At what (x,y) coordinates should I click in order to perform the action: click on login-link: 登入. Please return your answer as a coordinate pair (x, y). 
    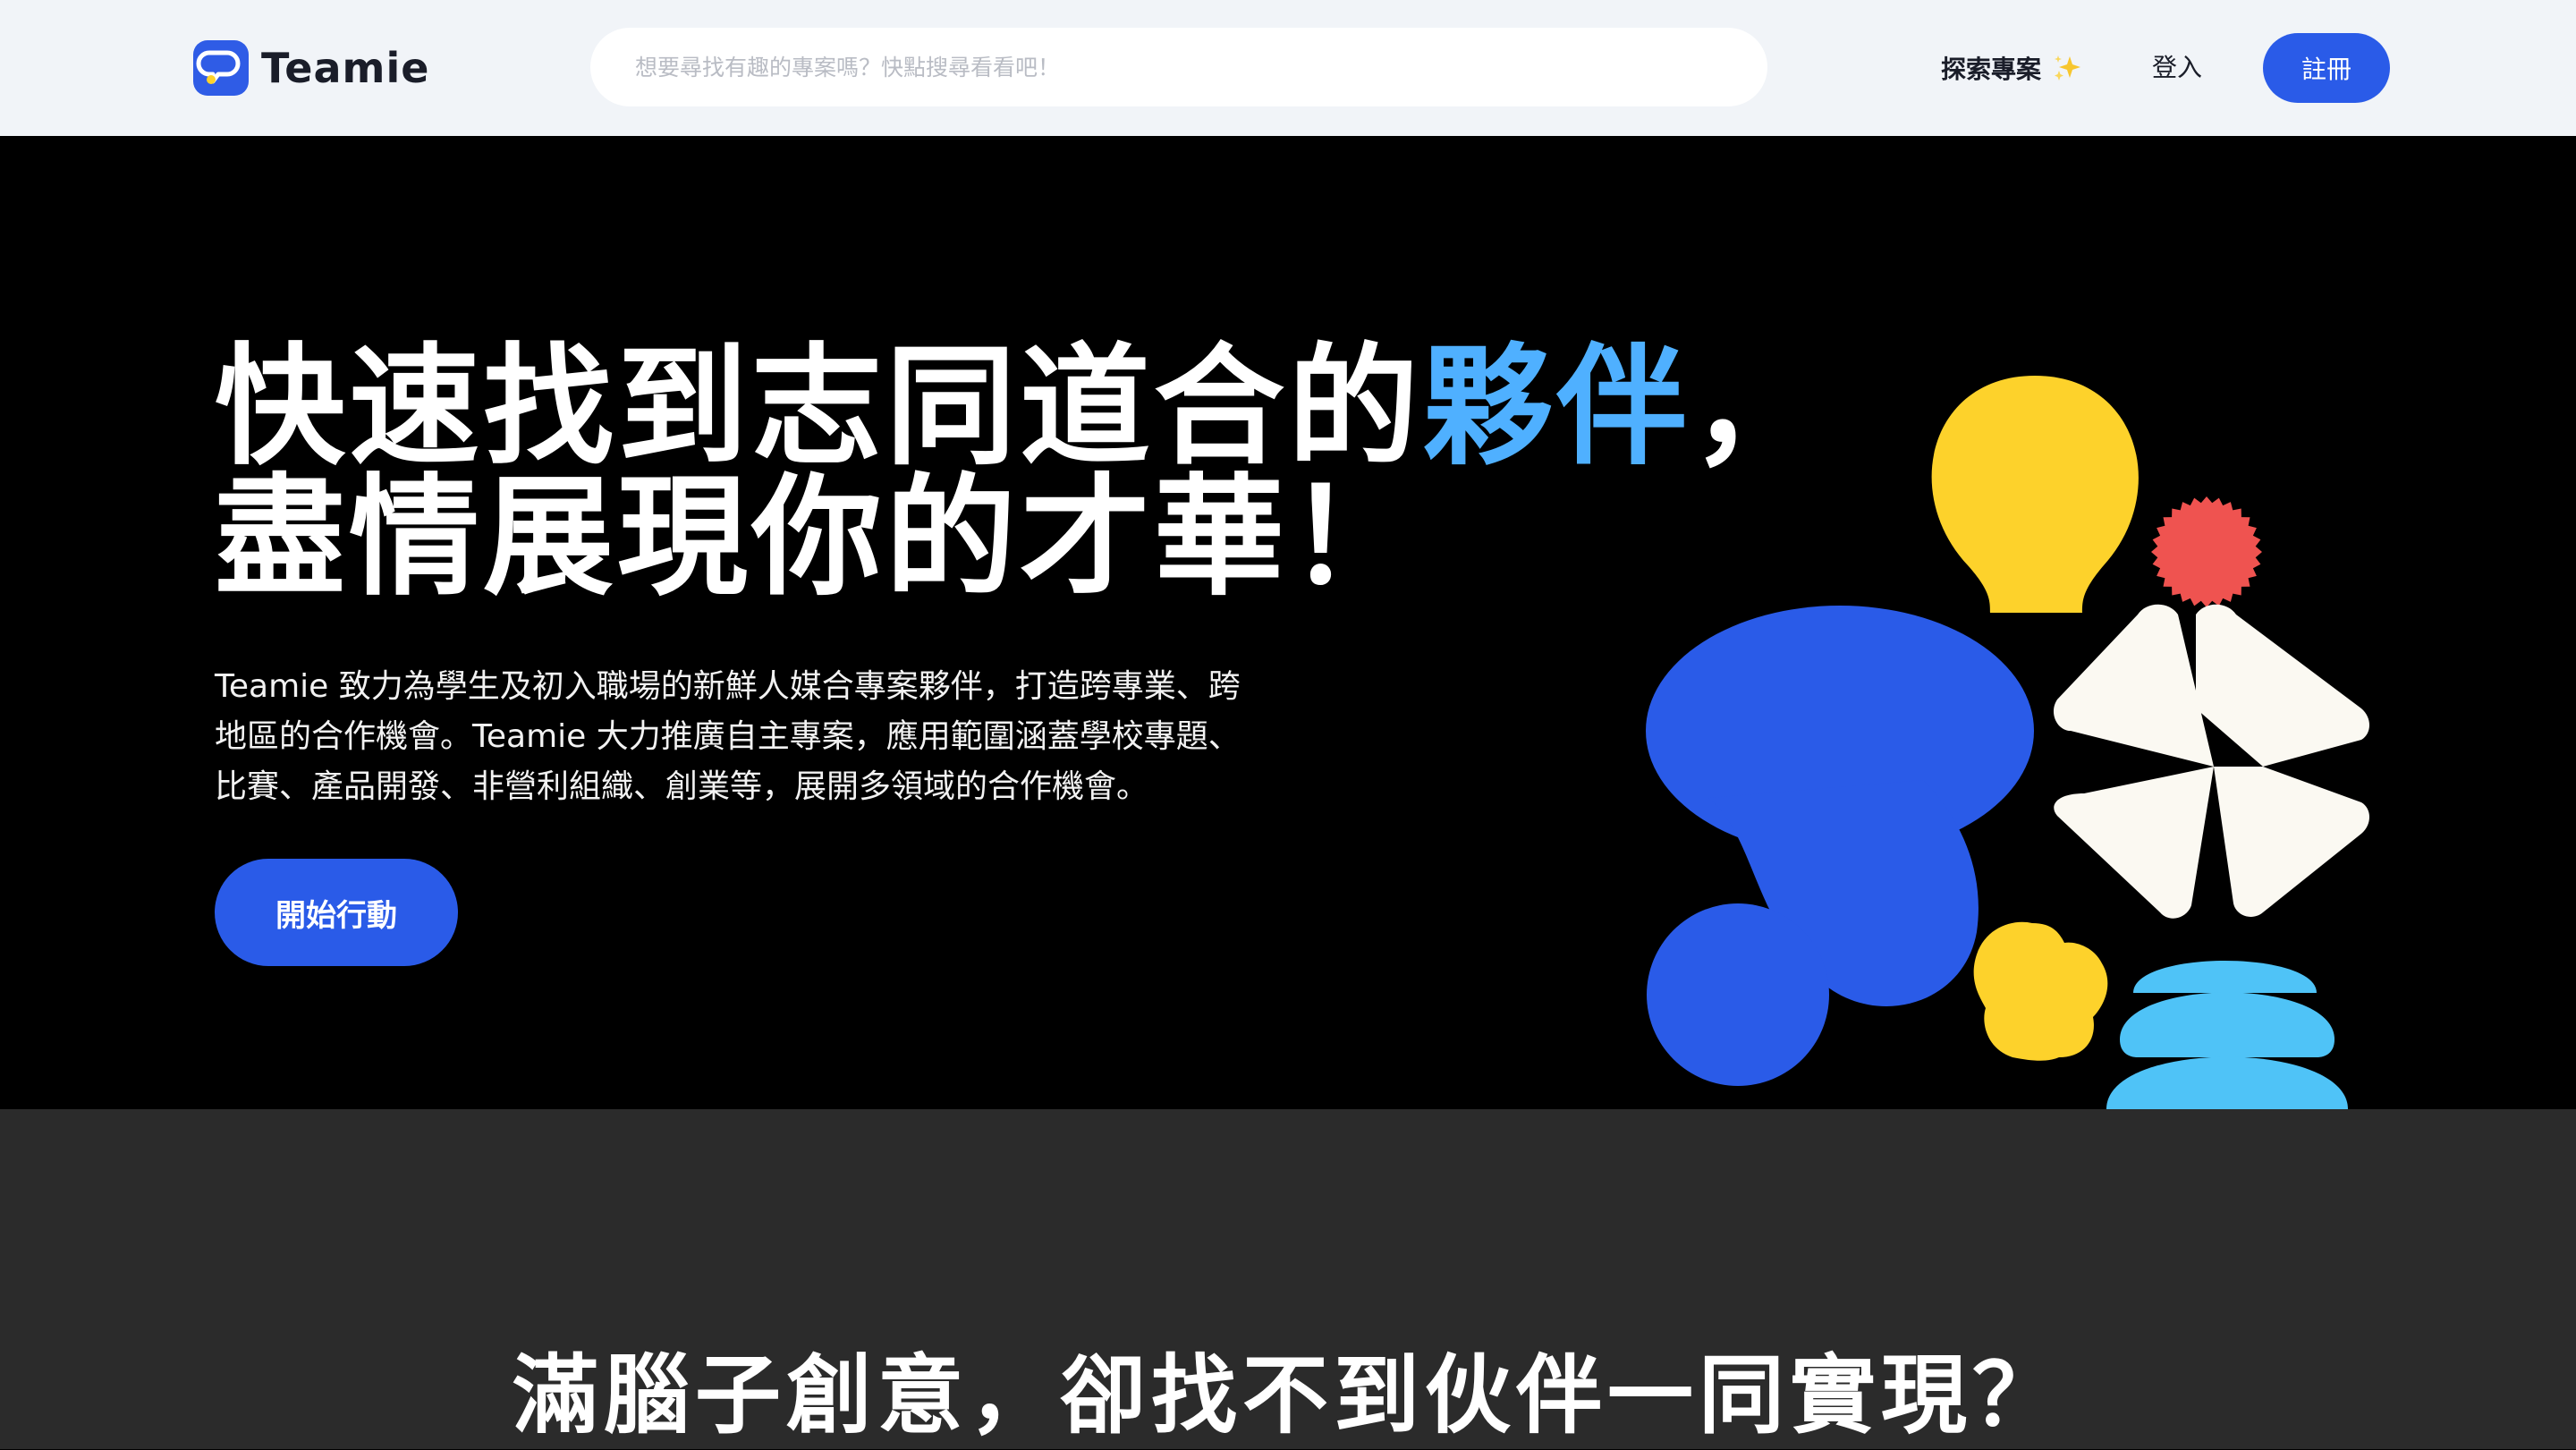
    Looking at the image, I should click on (2177, 68).